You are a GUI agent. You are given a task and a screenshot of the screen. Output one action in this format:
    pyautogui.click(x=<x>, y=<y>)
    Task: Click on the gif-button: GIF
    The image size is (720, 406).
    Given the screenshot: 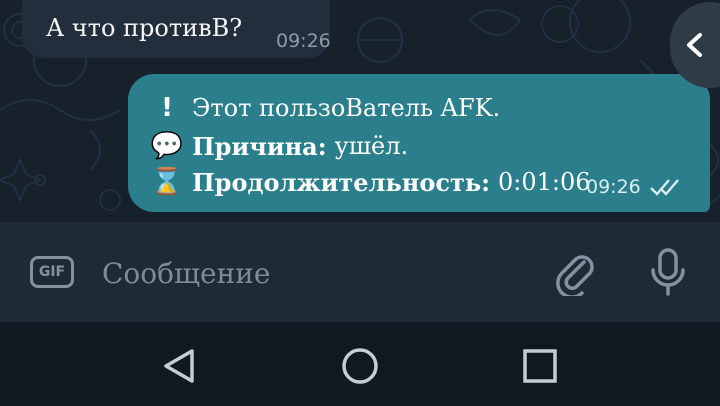 What is the action you would take?
    pyautogui.click(x=52, y=272)
    